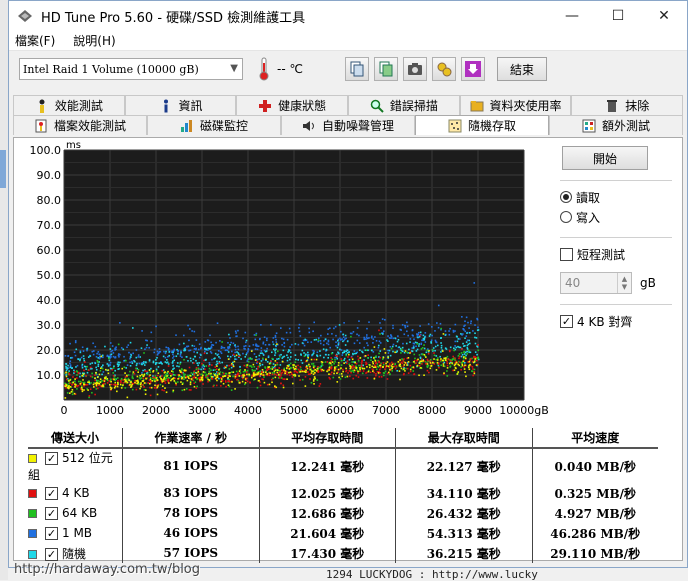 This screenshot has width=688, height=581. What do you see at coordinates (472, 69) in the screenshot?
I see `download-icon` at bounding box center [472, 69].